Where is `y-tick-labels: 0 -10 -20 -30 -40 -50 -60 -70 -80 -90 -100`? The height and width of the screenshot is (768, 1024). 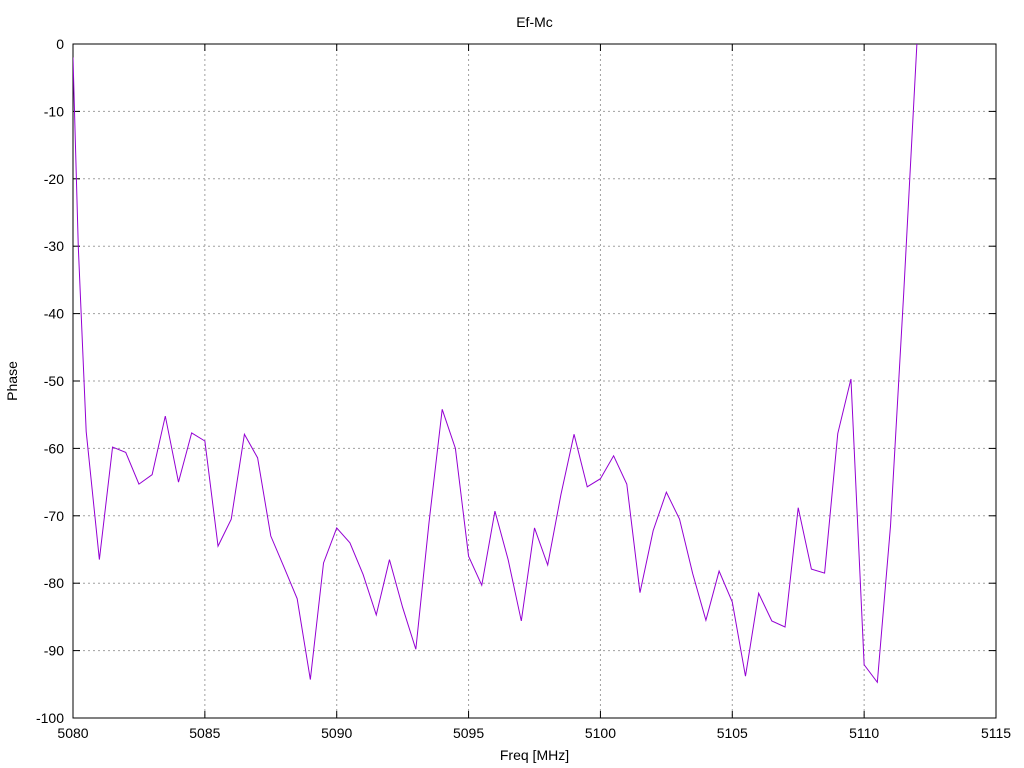 y-tick-labels: 0 -10 -20 -30 -40 -50 -60 -70 -80 -90 -100 is located at coordinates (50, 381).